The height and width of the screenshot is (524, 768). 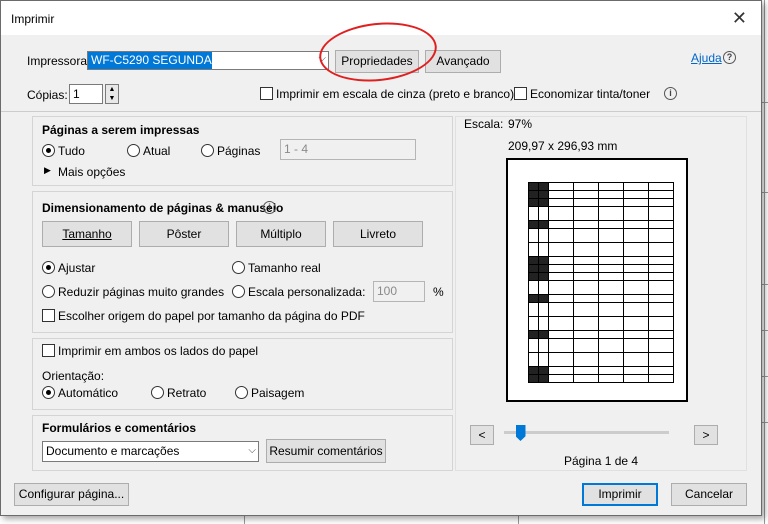 I want to click on printer-label: Impressora:, so click(x=59, y=61).